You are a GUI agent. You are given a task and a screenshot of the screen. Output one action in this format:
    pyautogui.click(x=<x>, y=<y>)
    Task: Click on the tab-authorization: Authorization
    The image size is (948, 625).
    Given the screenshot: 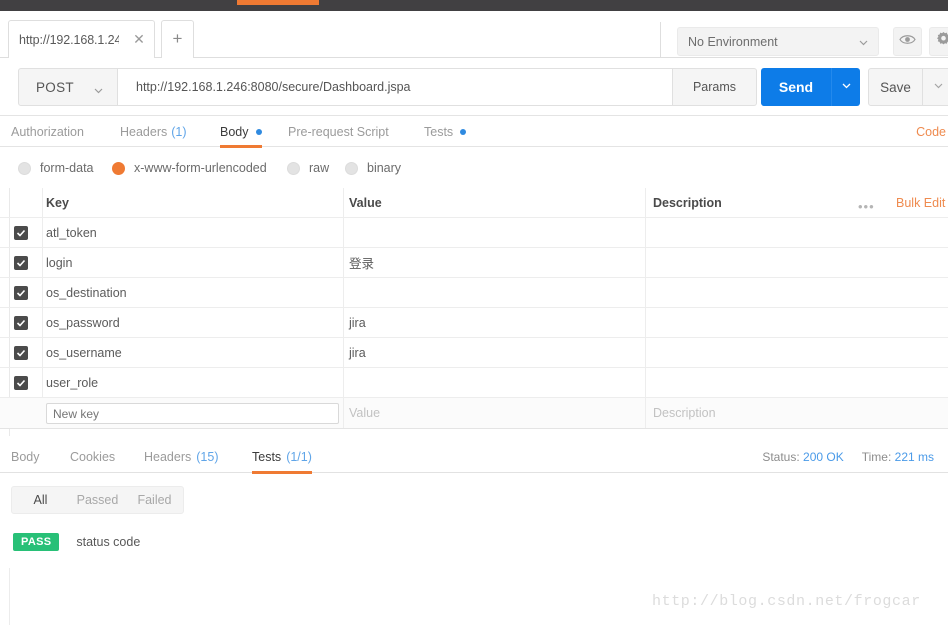 What is the action you would take?
    pyautogui.click(x=47, y=131)
    